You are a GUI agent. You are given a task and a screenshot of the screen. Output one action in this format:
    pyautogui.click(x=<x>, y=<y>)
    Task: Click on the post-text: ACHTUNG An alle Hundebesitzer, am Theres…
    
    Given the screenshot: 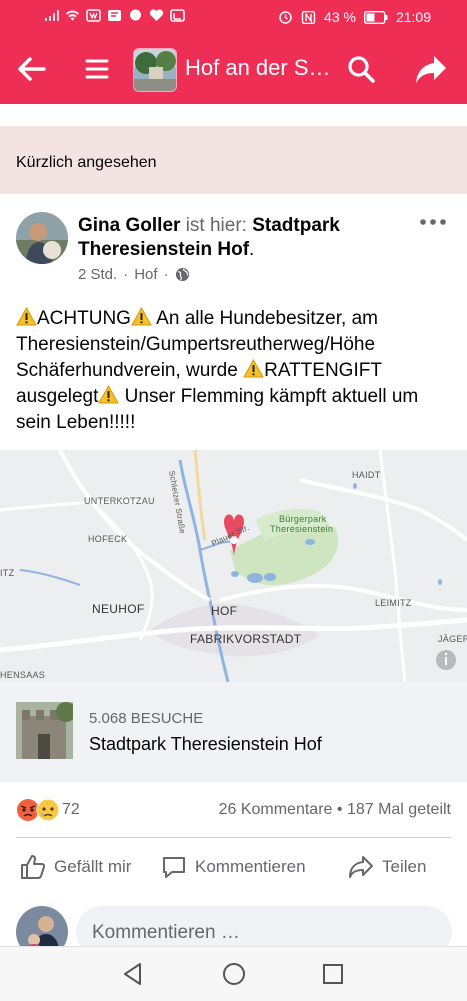 What is the action you would take?
    pyautogui.click(x=236, y=371)
    